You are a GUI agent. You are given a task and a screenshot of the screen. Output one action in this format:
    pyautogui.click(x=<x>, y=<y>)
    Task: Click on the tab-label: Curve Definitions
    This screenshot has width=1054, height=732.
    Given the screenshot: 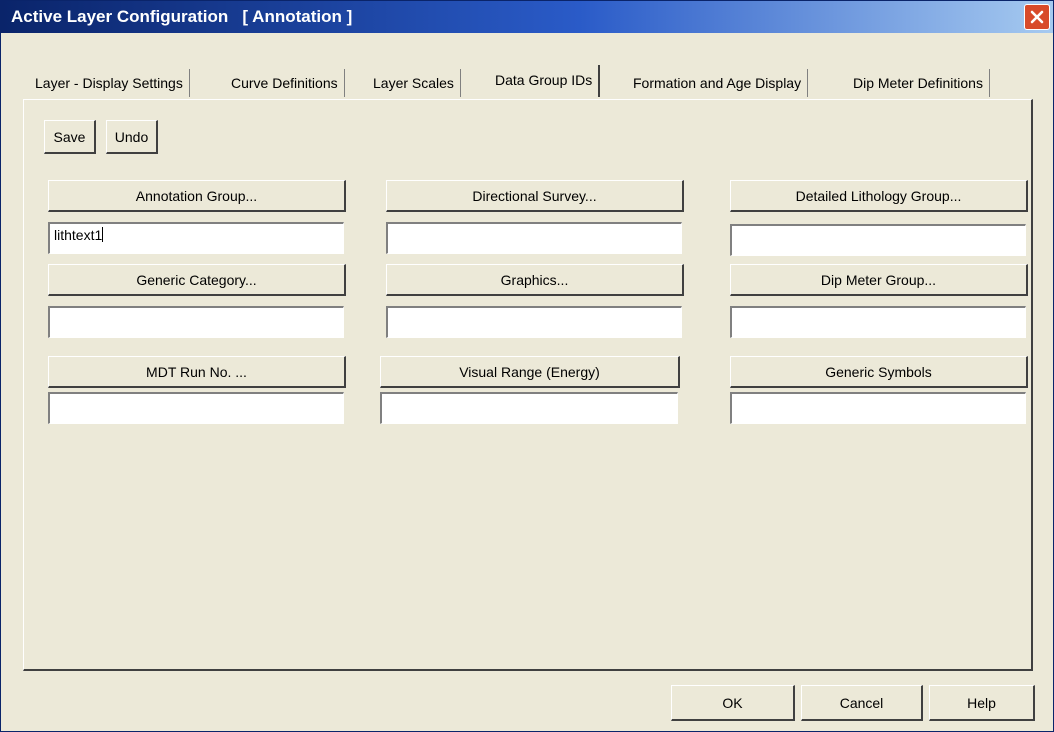 What is the action you would take?
    pyautogui.click(x=284, y=83)
    